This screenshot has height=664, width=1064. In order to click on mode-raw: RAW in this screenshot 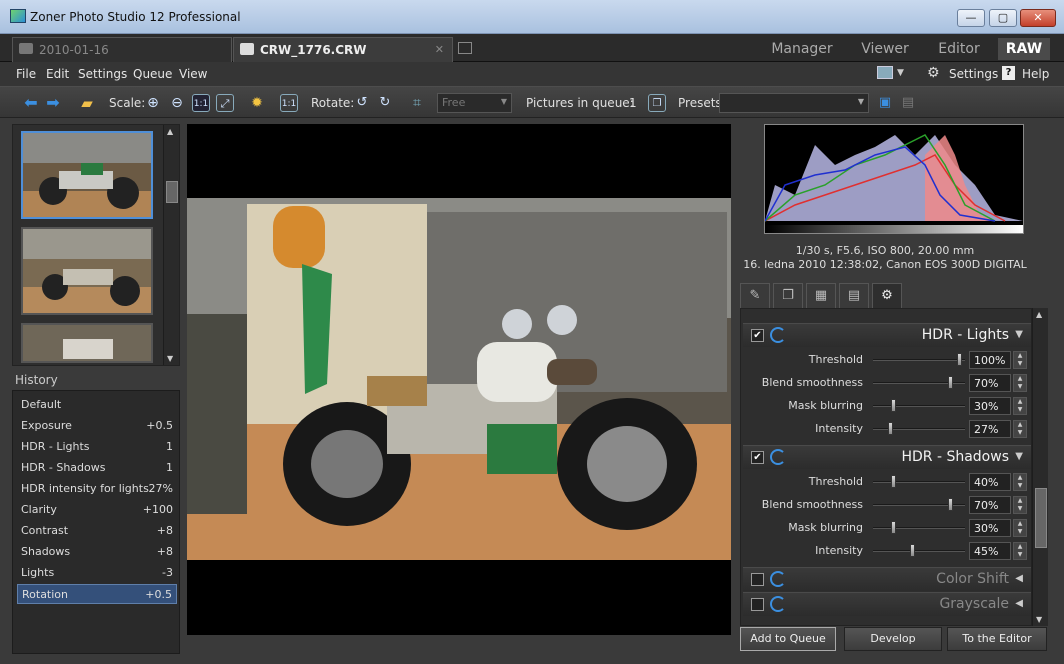, I will do `click(1024, 49)`.